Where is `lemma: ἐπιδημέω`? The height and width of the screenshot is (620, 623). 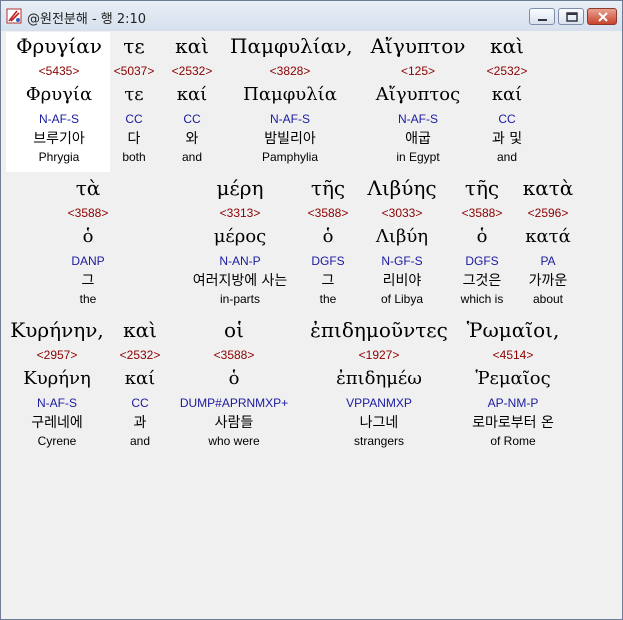 lemma: ἐπιδημέω is located at coordinates (379, 378).